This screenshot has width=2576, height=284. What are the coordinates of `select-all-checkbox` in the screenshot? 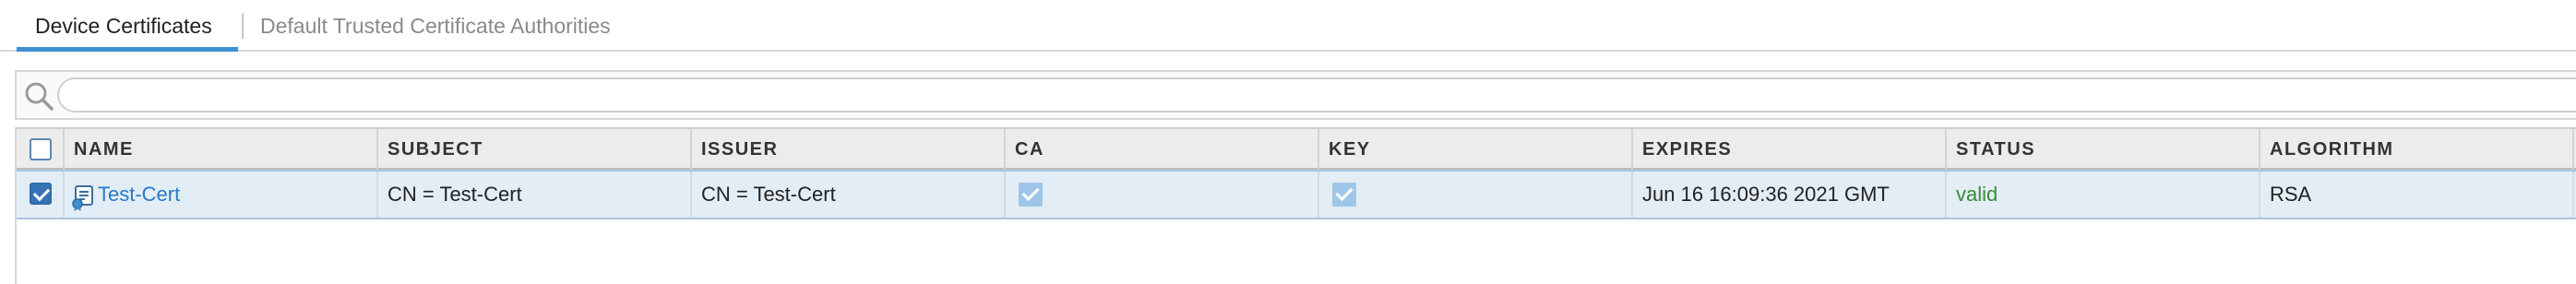 It's located at (41, 149).